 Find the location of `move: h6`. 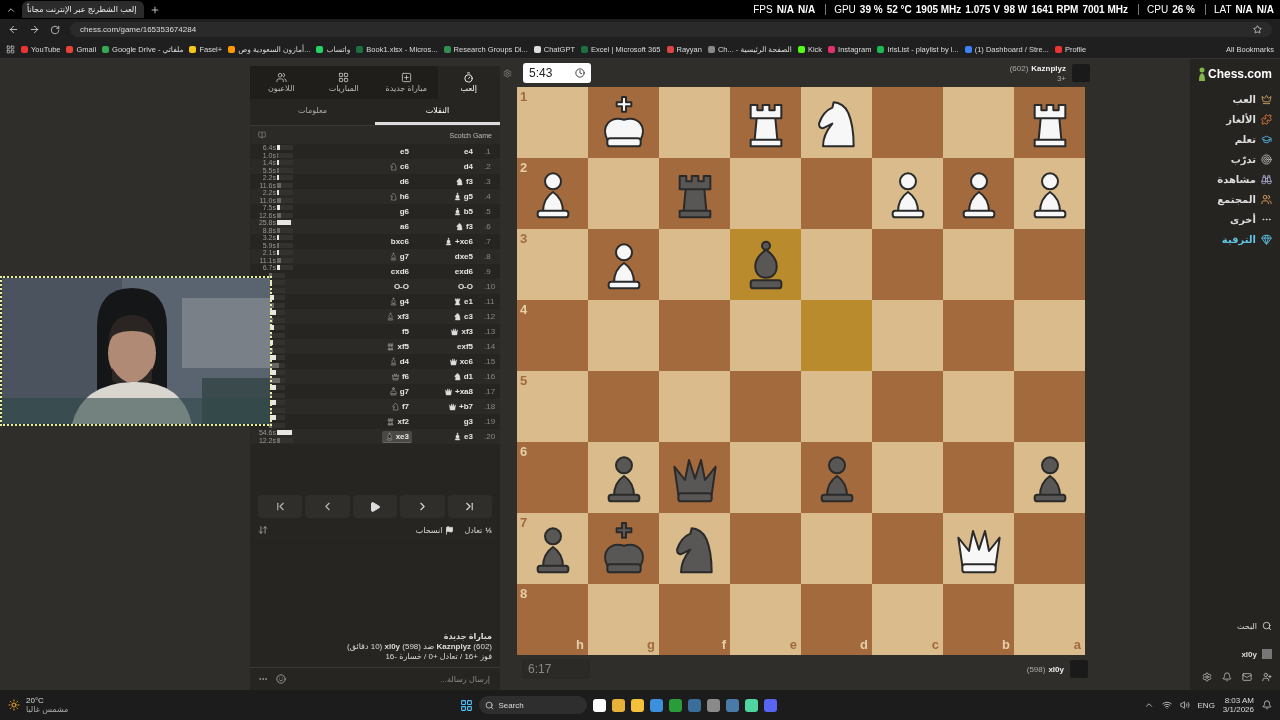

move: h6 is located at coordinates (398, 196).